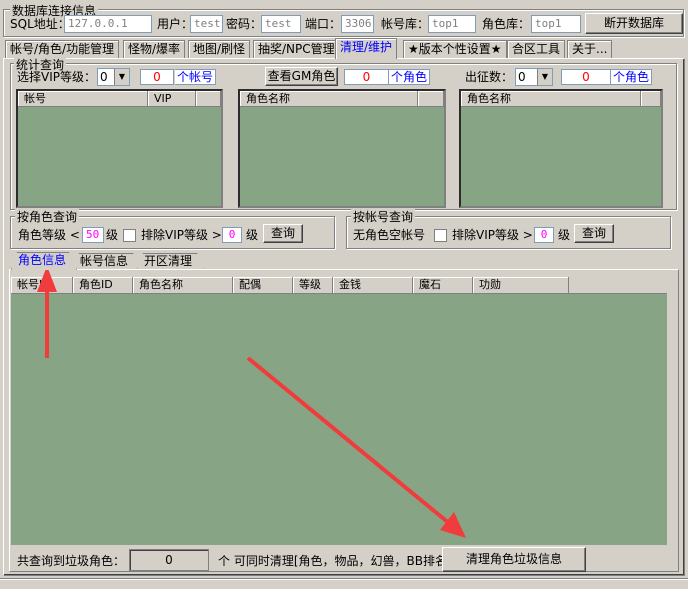 The width and height of the screenshot is (688, 589). I want to click on expedition-count: 0, so click(586, 77).